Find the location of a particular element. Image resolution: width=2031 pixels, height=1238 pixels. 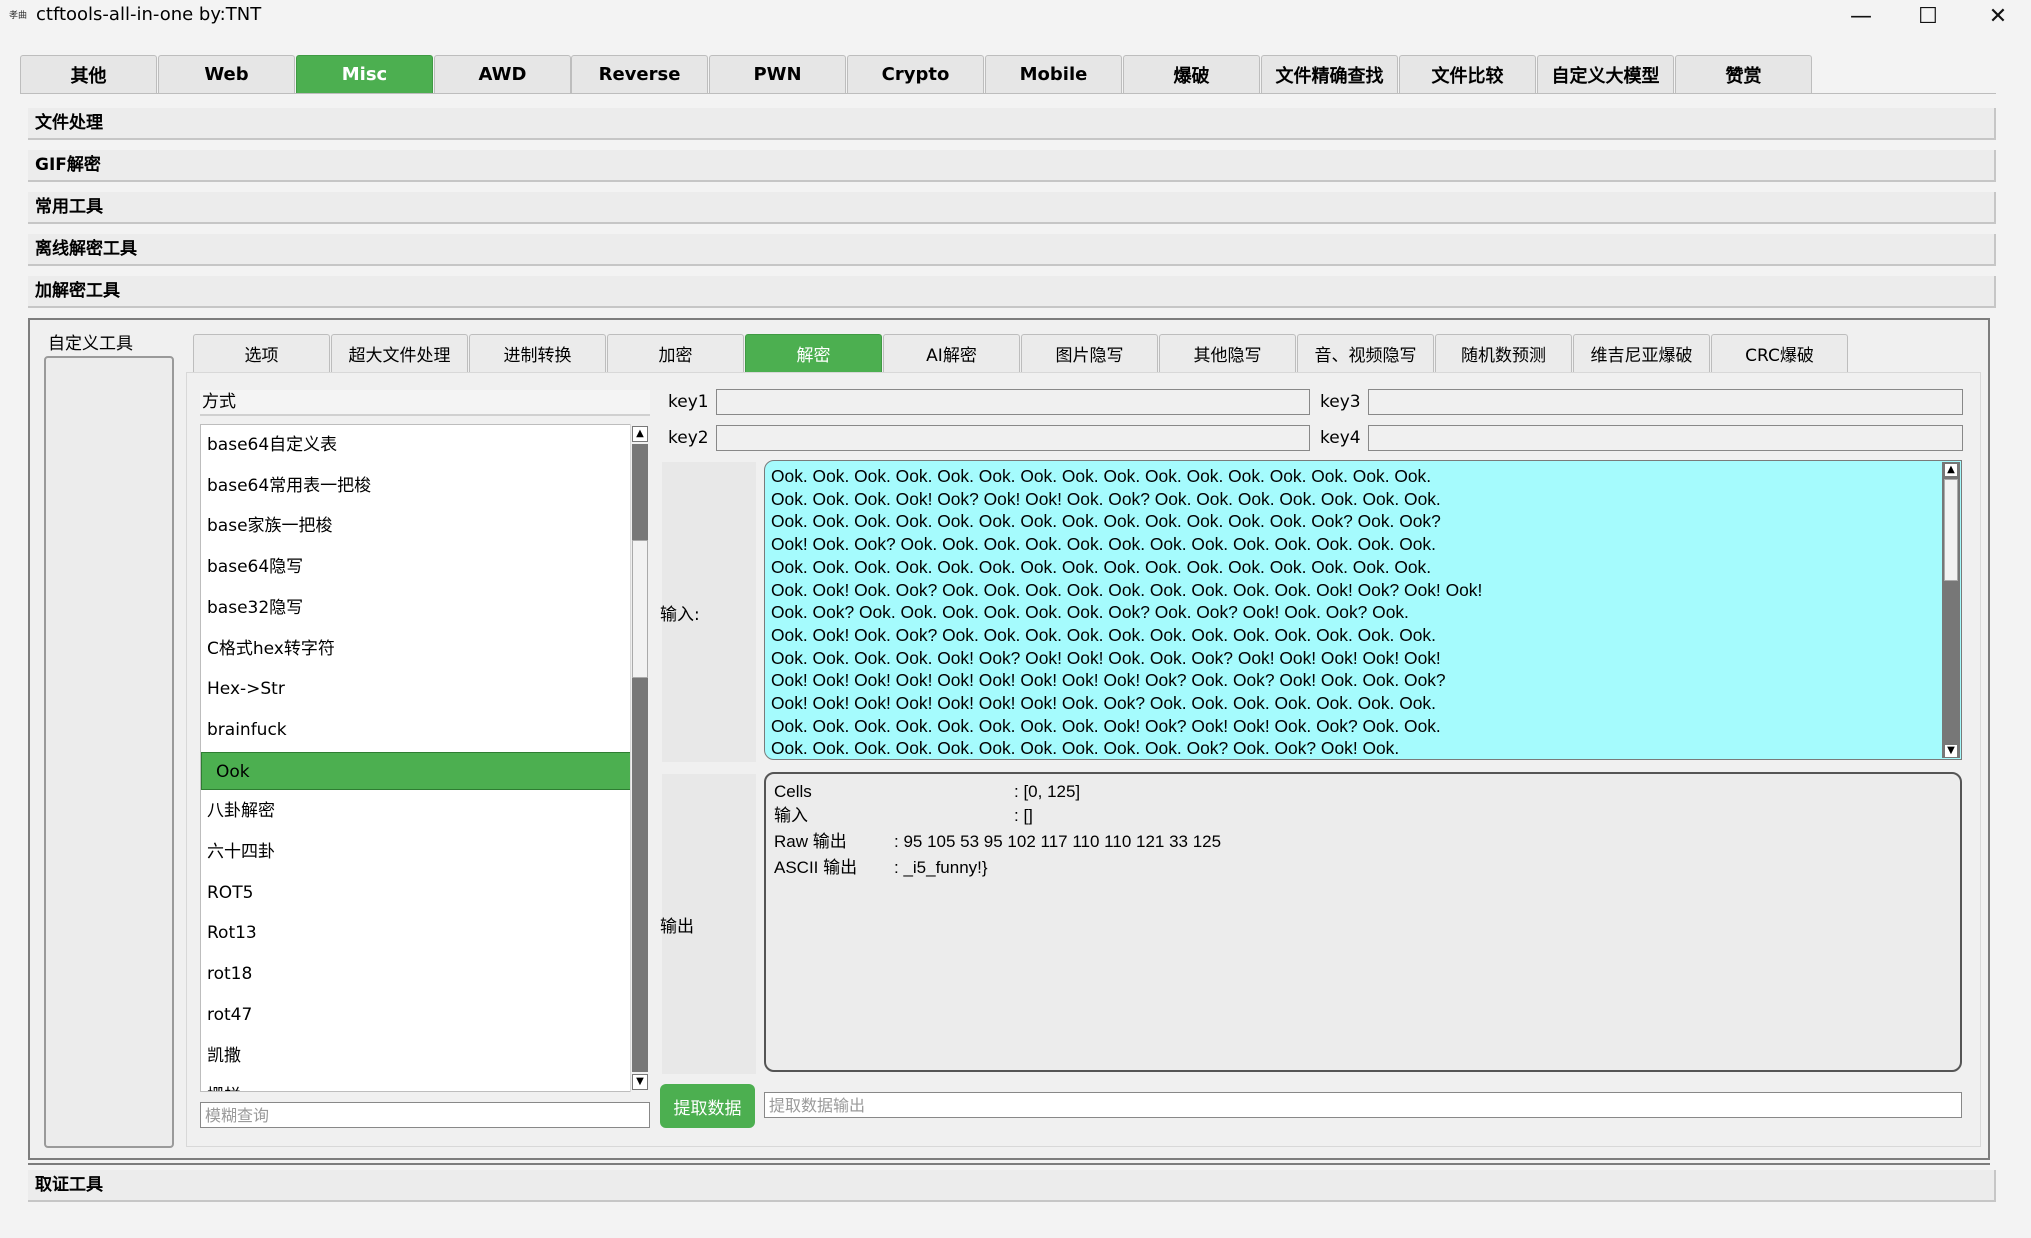

main-tab-7: Mobile is located at coordinates (1053, 74).